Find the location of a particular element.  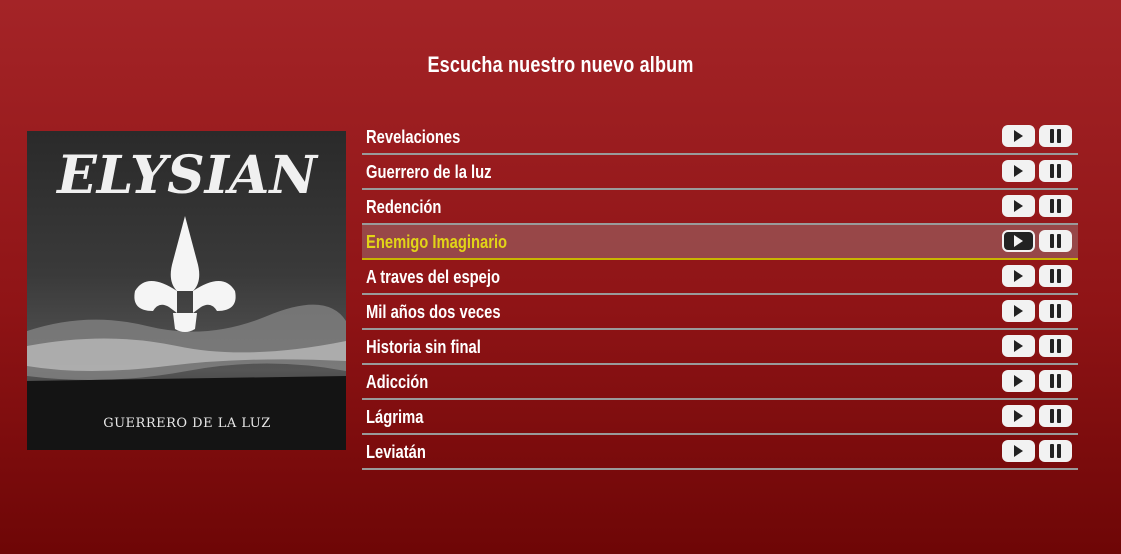

track-row: Leviatán is located at coordinates (720, 452).